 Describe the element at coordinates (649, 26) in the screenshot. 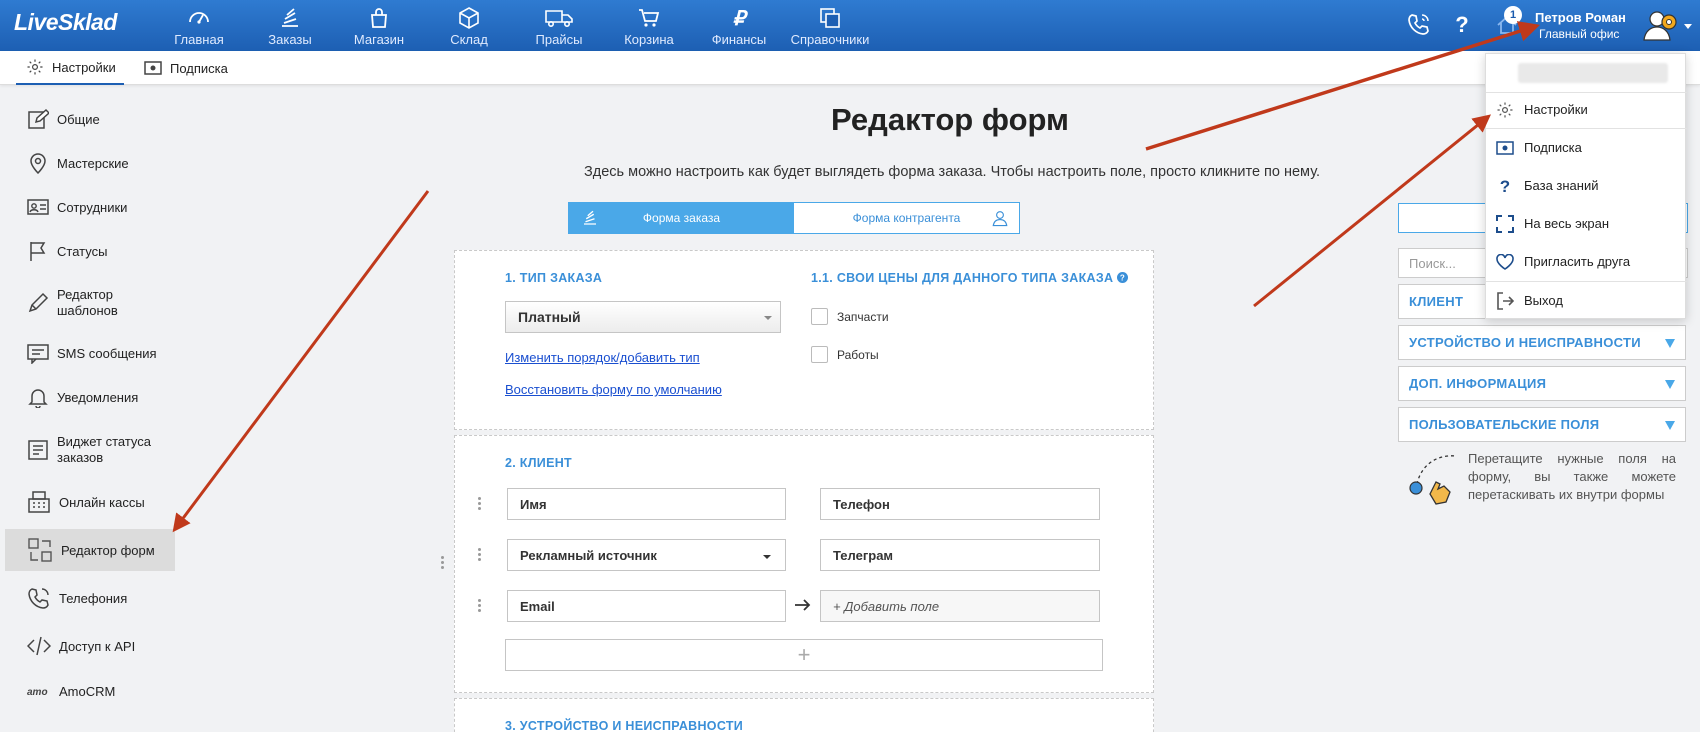

I see `nav-cart: Корзина` at that location.